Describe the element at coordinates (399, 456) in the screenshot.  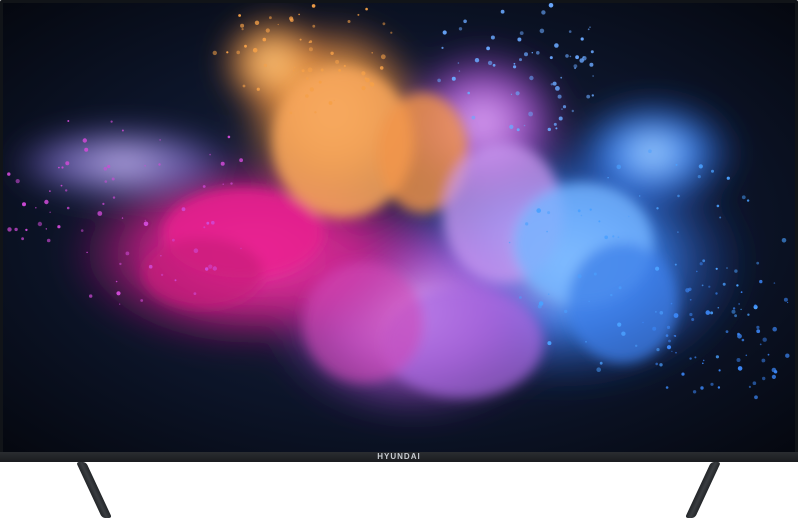
I see `brand-logo: HYUNDAI` at that location.